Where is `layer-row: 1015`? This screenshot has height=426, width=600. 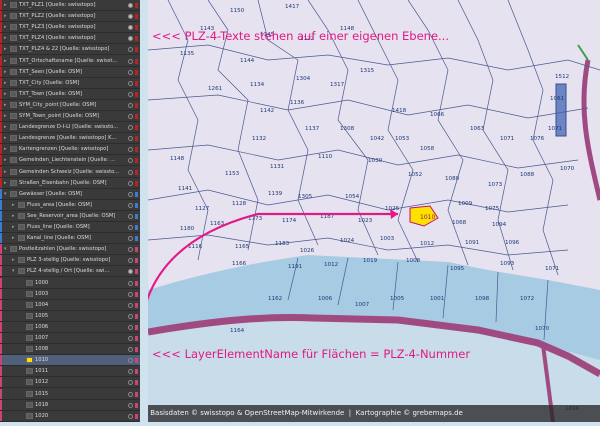
layer-row: 1015 is located at coordinates (70, 394).